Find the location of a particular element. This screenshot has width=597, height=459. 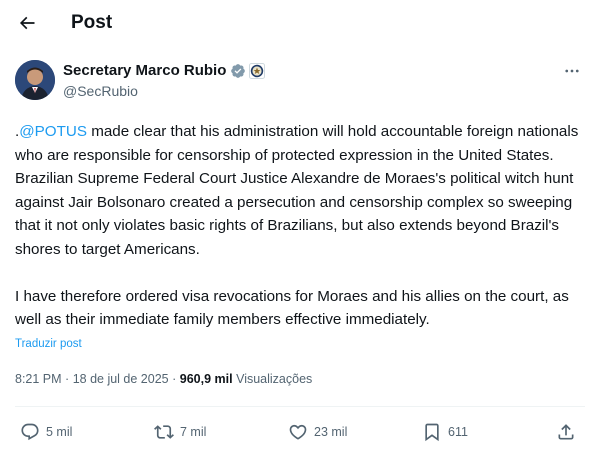

divider is located at coordinates (300, 406).